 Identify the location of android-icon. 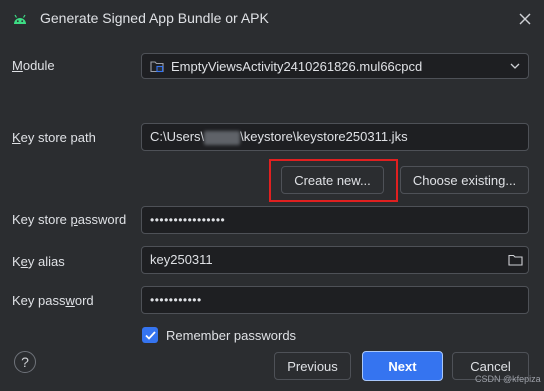
(20, 19).